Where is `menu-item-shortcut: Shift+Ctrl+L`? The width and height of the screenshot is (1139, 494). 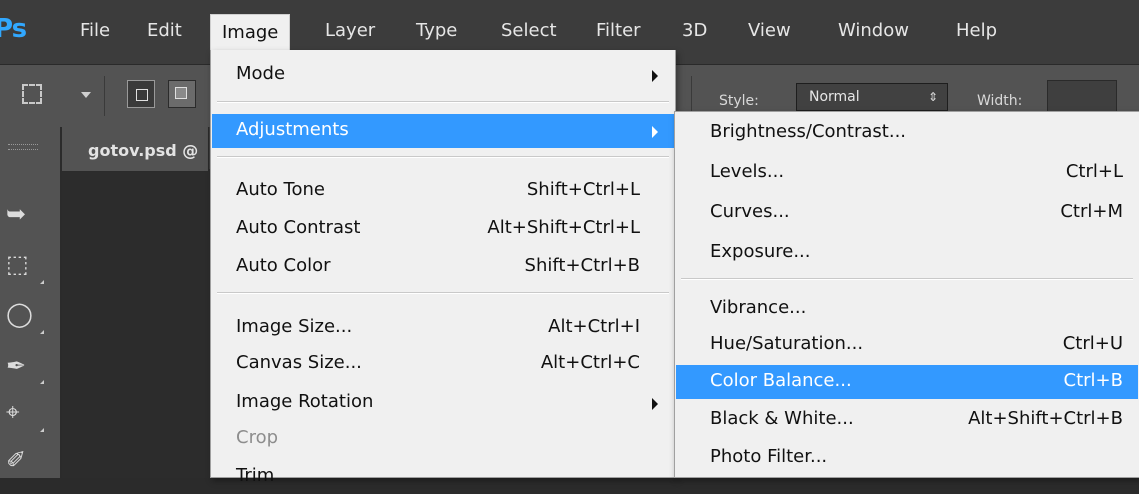 menu-item-shortcut: Shift+Ctrl+L is located at coordinates (583, 189).